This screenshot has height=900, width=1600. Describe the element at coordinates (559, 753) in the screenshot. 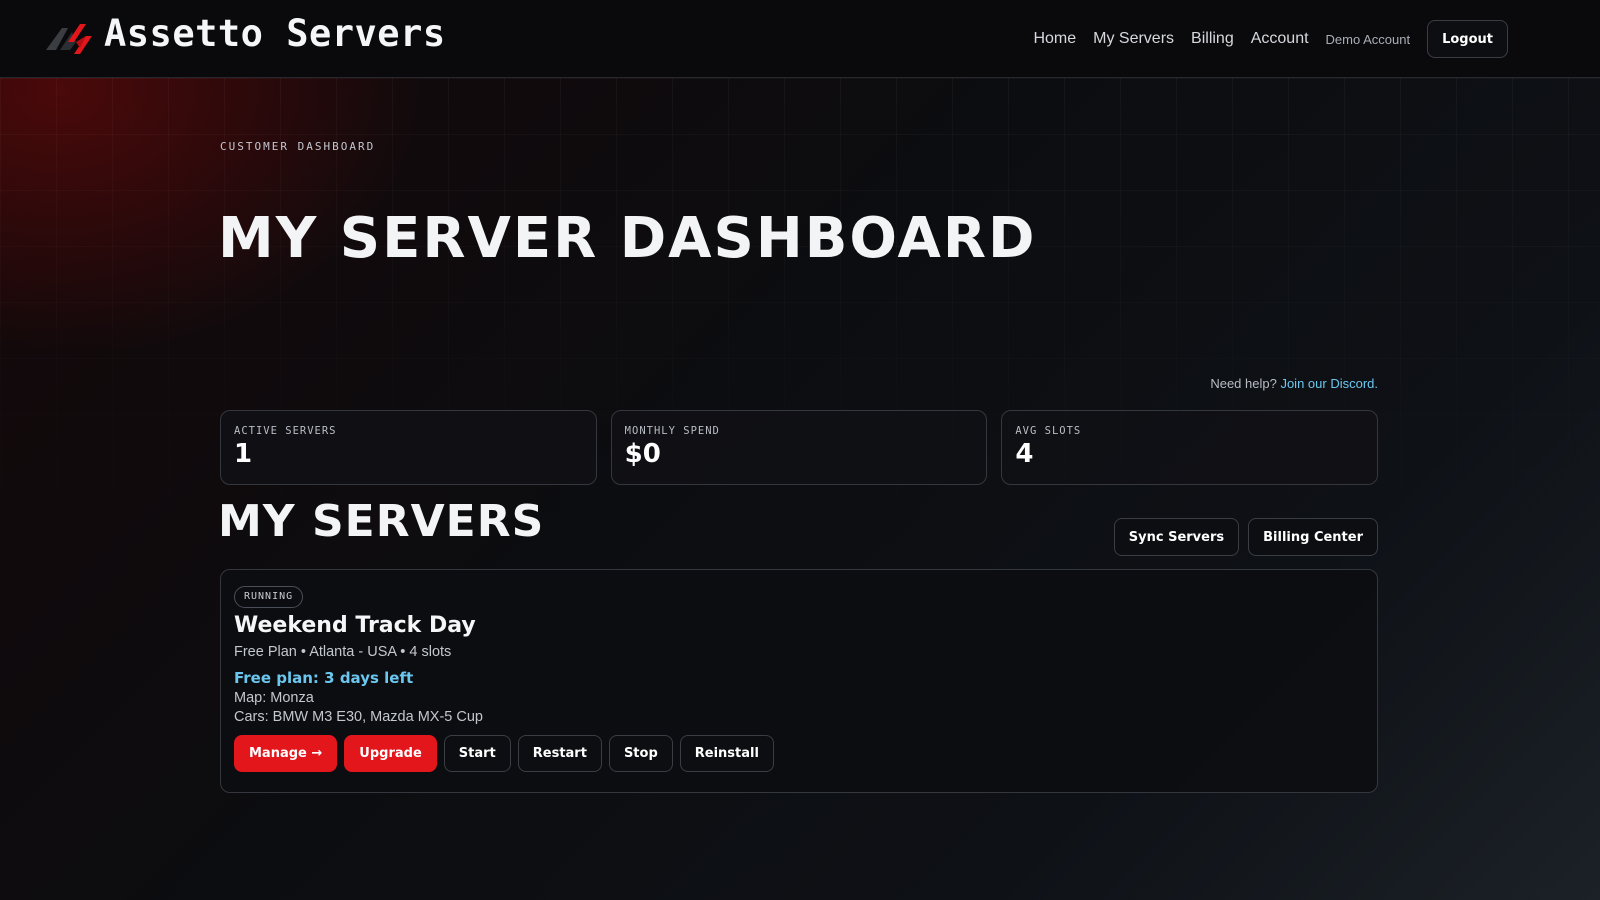

I see `restart-button: Restart` at that location.